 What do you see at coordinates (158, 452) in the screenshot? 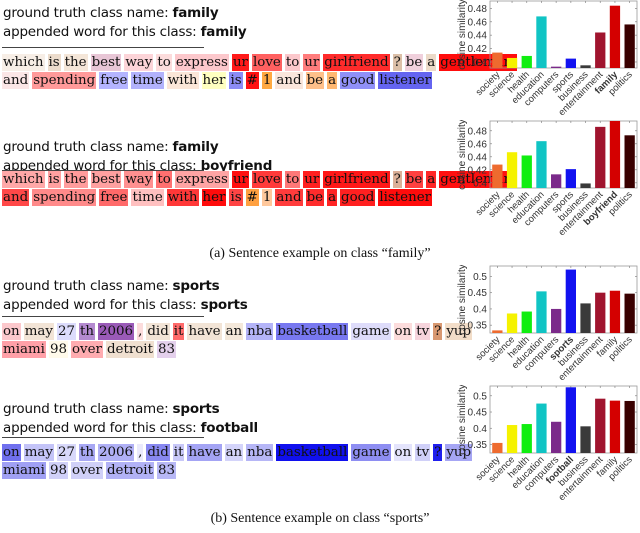
I see `token: did` at bounding box center [158, 452].